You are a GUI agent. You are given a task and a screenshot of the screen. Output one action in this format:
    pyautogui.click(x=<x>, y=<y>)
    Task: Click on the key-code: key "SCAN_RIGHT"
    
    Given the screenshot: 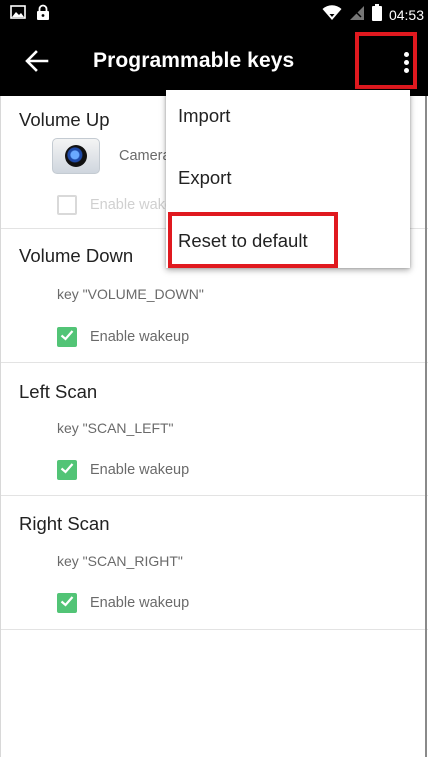 What is the action you would take?
    pyautogui.click(x=120, y=561)
    